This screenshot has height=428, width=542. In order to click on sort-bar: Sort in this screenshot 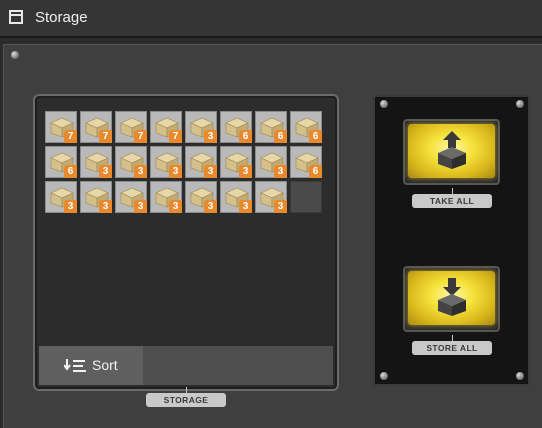, I will do `click(186, 365)`.